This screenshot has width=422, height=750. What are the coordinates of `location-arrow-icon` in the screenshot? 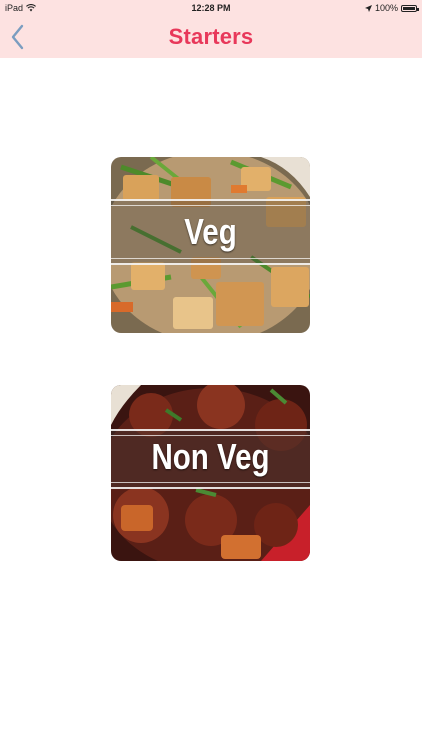 It's located at (368, 8).